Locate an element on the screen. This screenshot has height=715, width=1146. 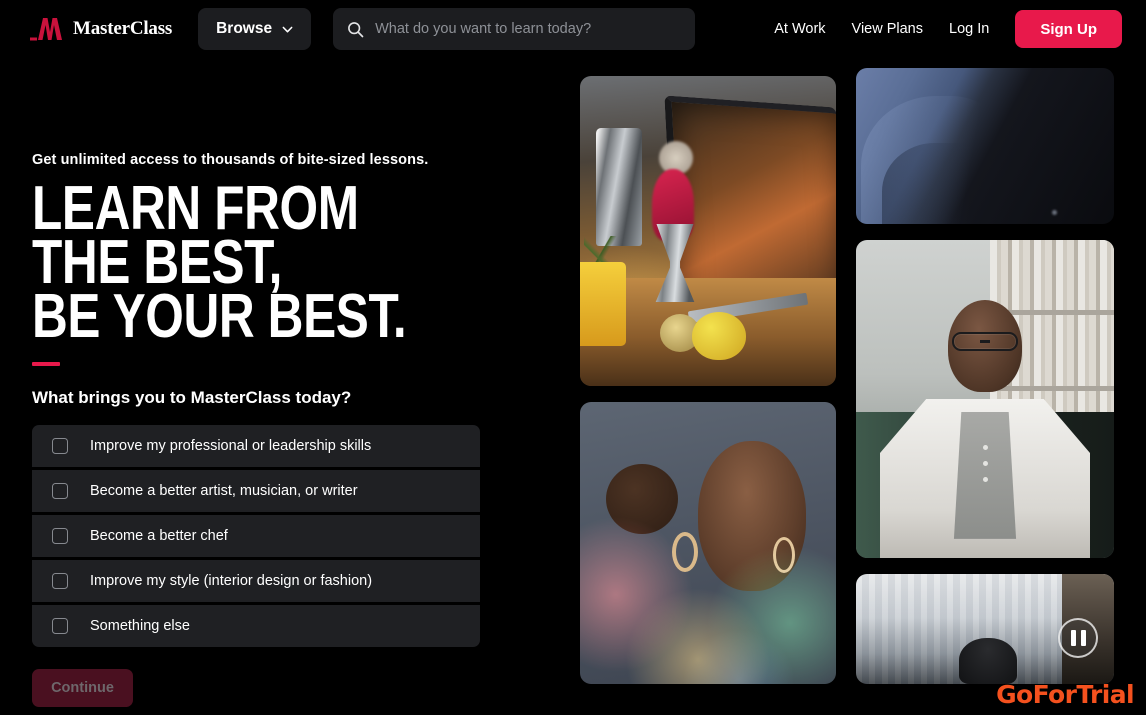
instructor-portrait-library-thumbnail is located at coordinates (985, 399).